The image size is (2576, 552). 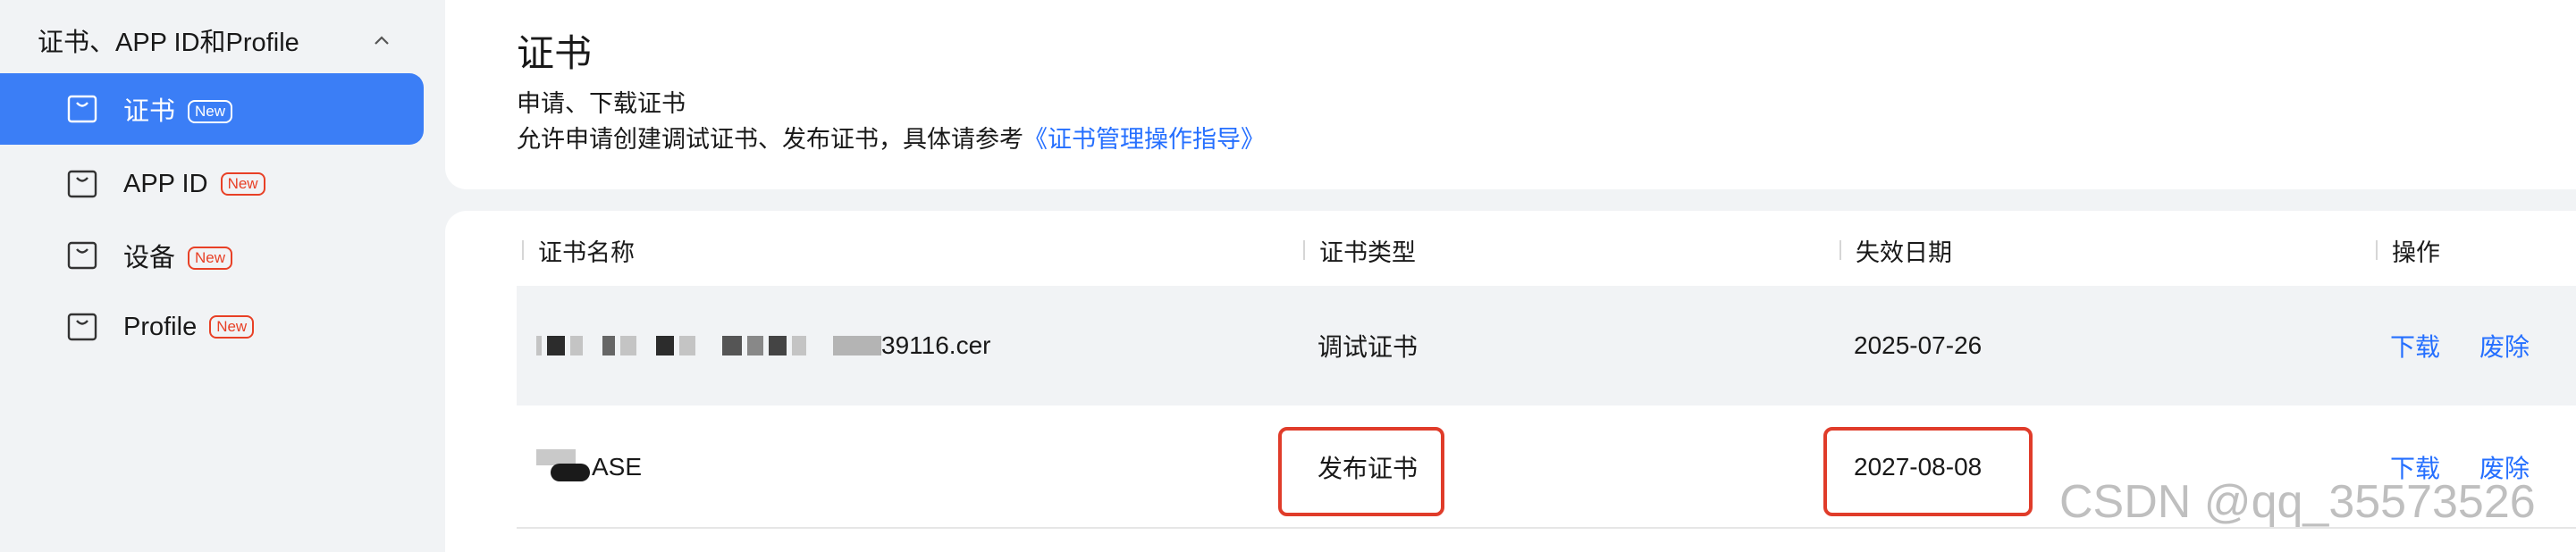 What do you see at coordinates (2297, 502) in the screenshot?
I see `watermark: CSDN @qq_35573526` at bounding box center [2297, 502].